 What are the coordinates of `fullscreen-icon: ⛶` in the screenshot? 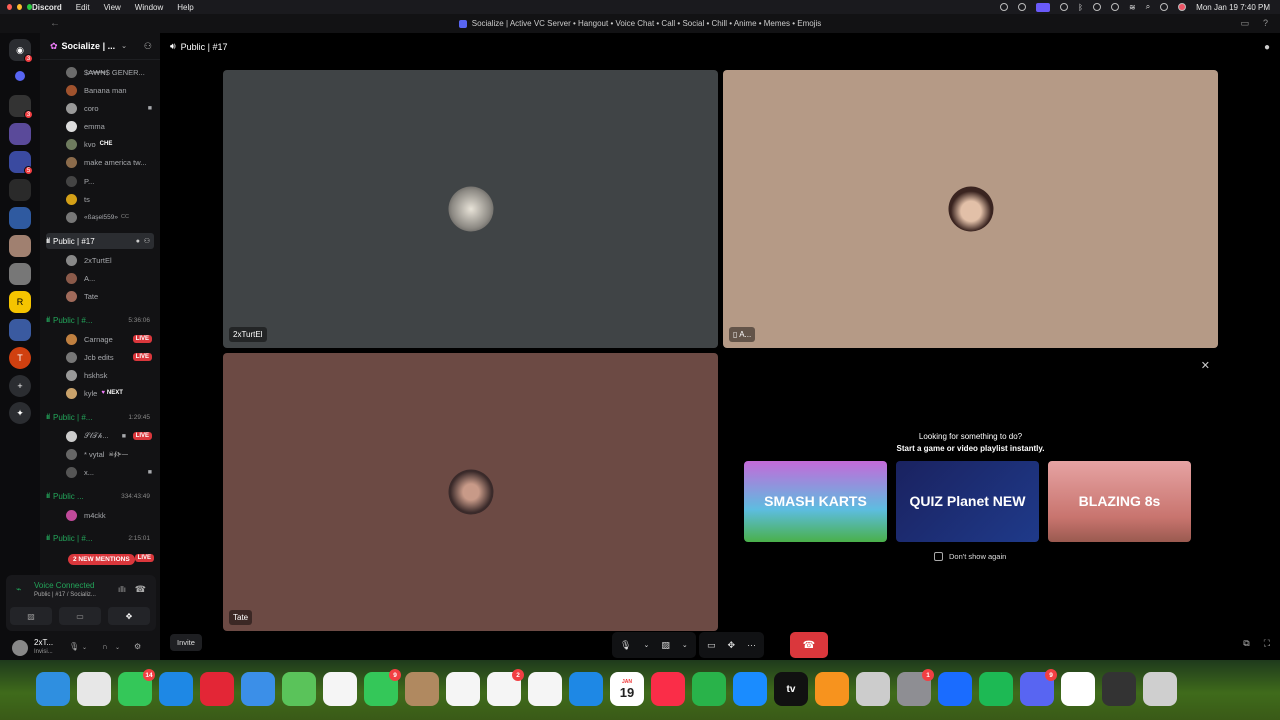 It's located at (1267, 643).